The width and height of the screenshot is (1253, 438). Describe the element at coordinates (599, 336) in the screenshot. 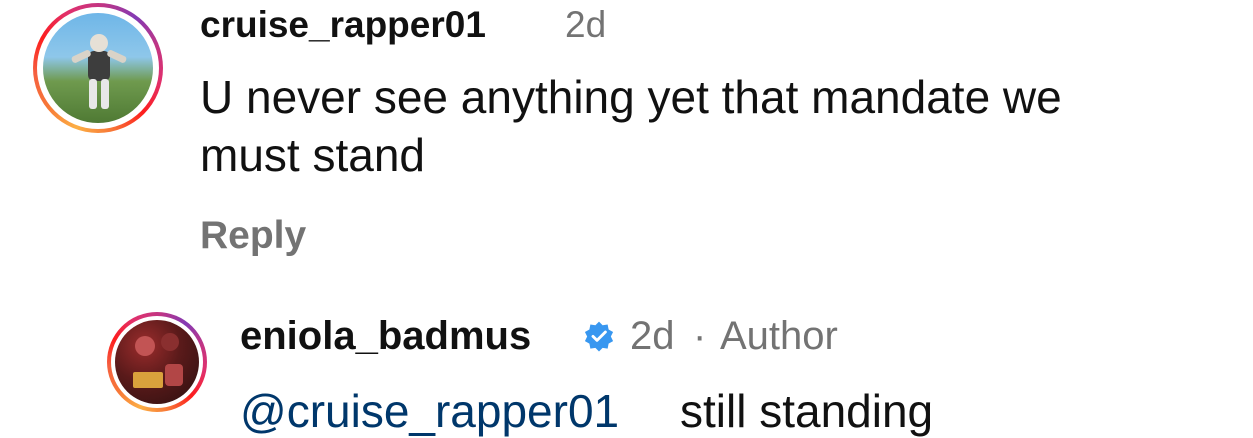

I see `verified-badge-icon` at that location.